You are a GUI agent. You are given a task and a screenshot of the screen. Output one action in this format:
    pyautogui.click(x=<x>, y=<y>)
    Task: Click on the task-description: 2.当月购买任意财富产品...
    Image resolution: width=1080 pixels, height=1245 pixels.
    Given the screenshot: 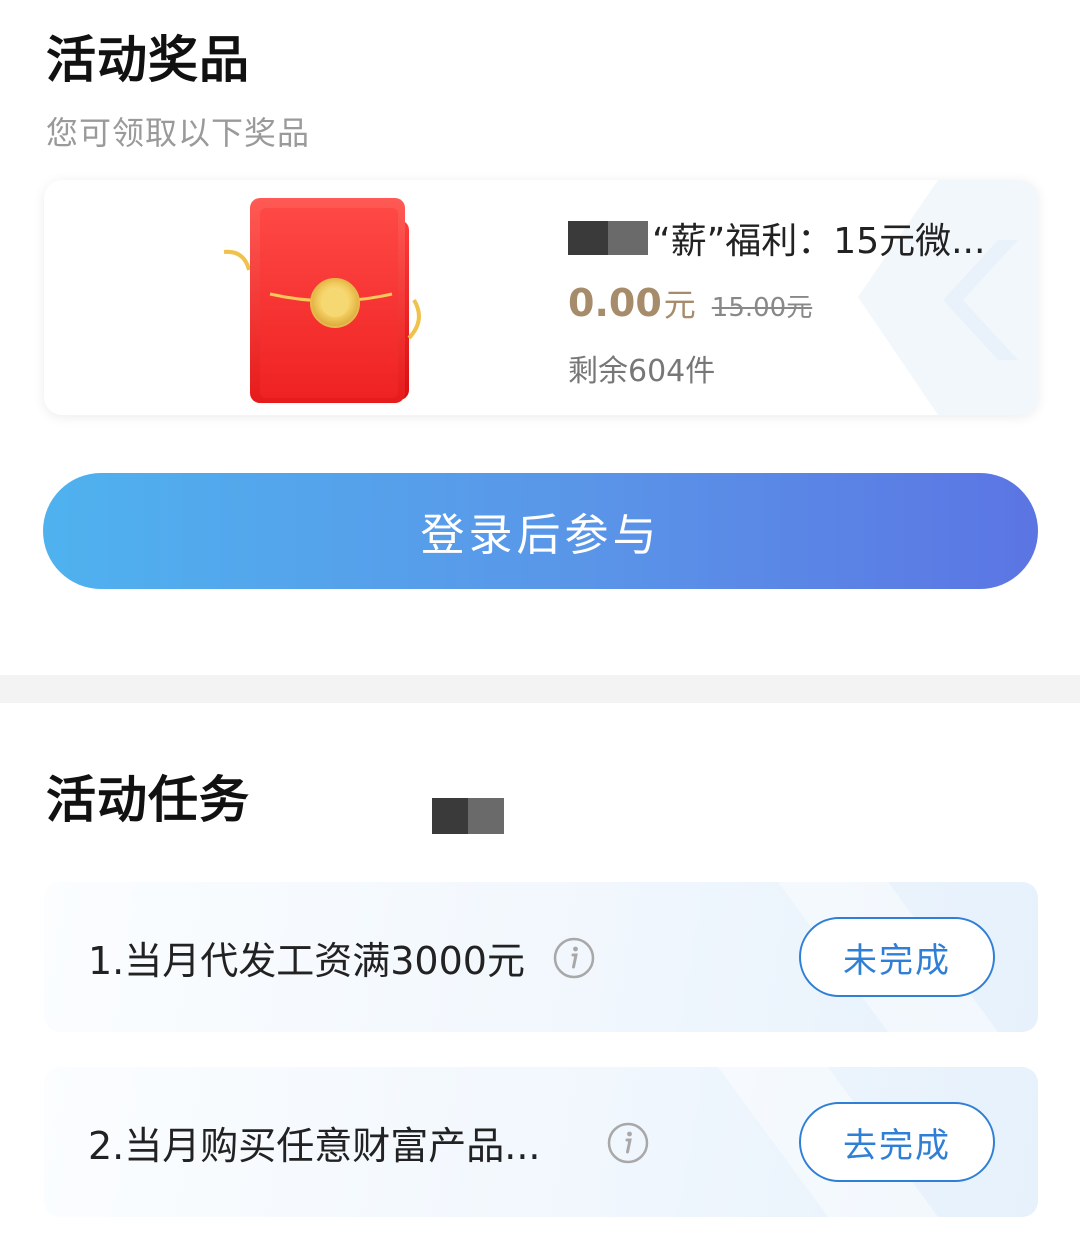 What is the action you would take?
    pyautogui.click(x=314, y=1146)
    